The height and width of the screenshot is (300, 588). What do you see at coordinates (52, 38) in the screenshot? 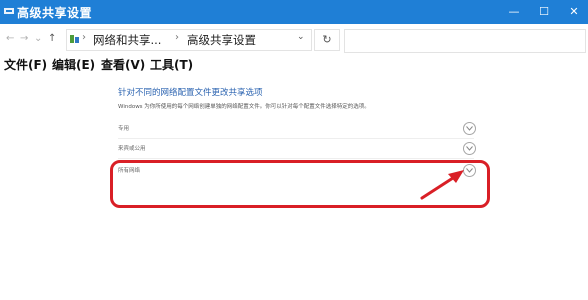
I see `up-button: ↑` at bounding box center [52, 38].